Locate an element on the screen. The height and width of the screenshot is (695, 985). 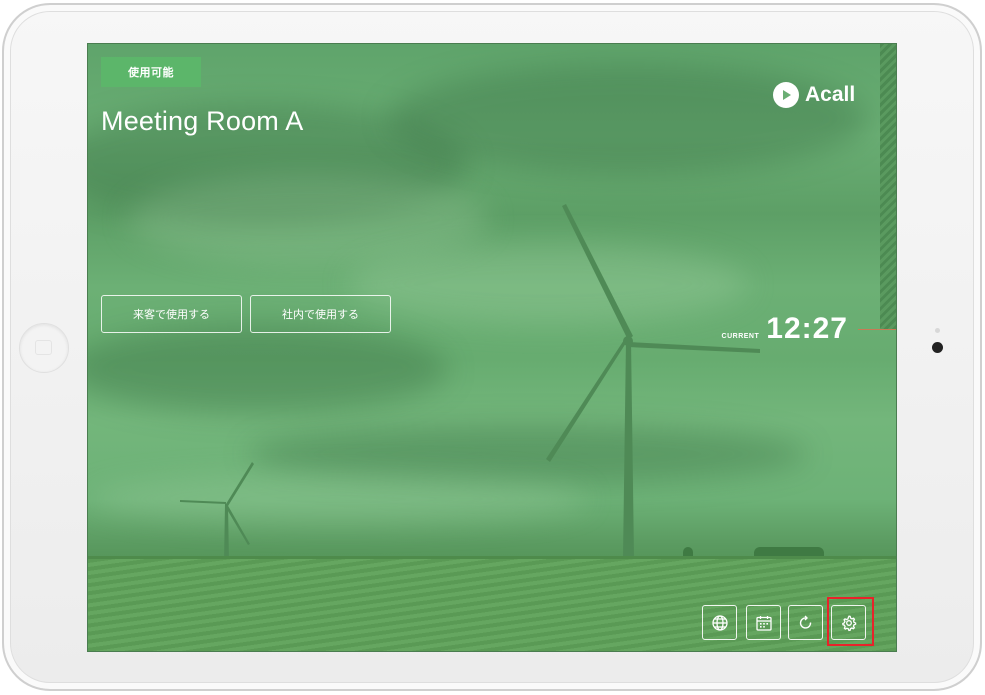
brand-name: Acall is located at coordinates (830, 94).